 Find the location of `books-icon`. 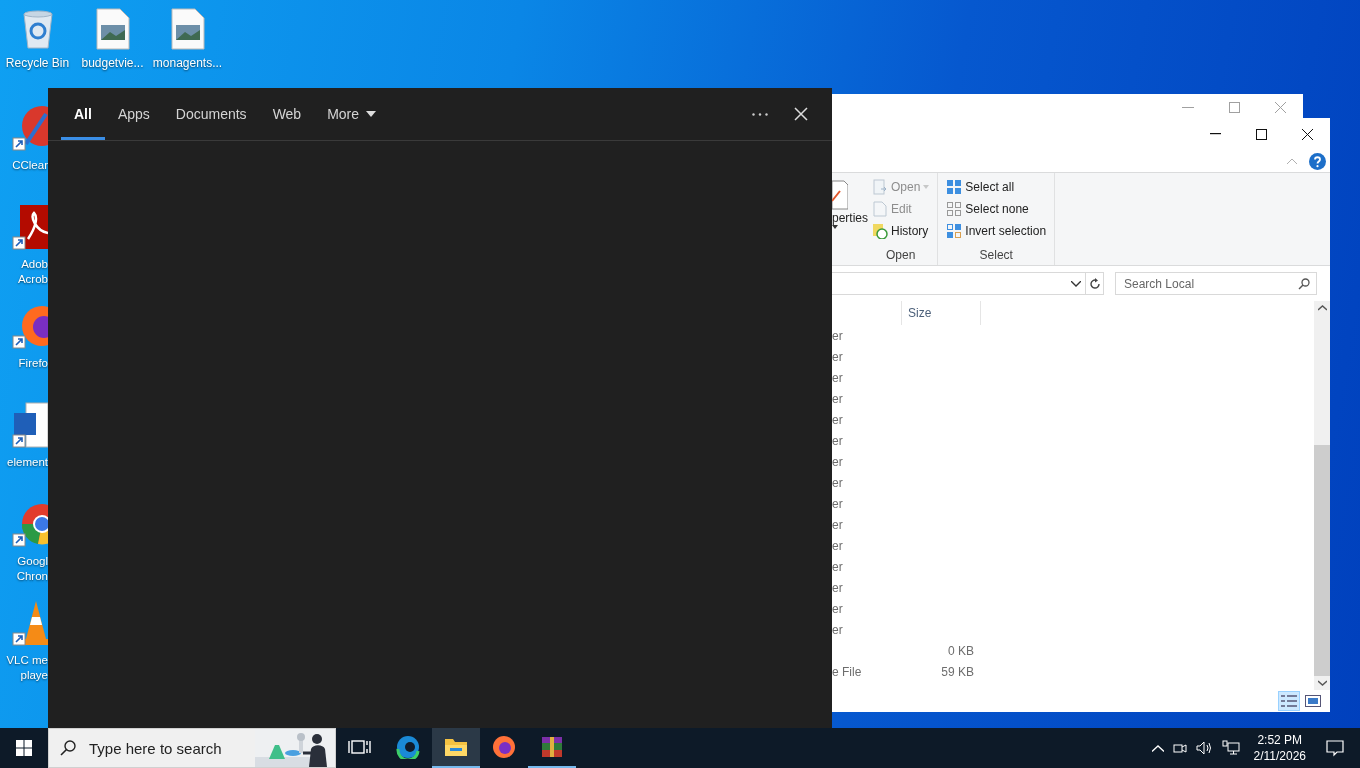

books-icon is located at coordinates (552, 747).